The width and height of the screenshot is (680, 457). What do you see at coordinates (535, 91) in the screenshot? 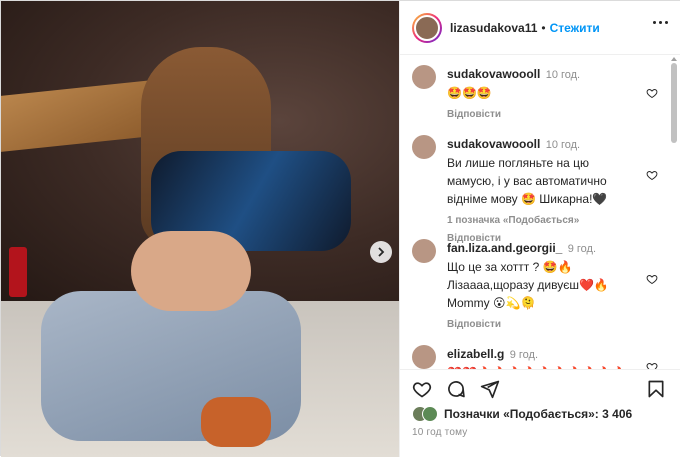
I see `comment-item: sudakovawoooll 10 год. 🤩🤩🤩 Відповісти` at bounding box center [535, 91].